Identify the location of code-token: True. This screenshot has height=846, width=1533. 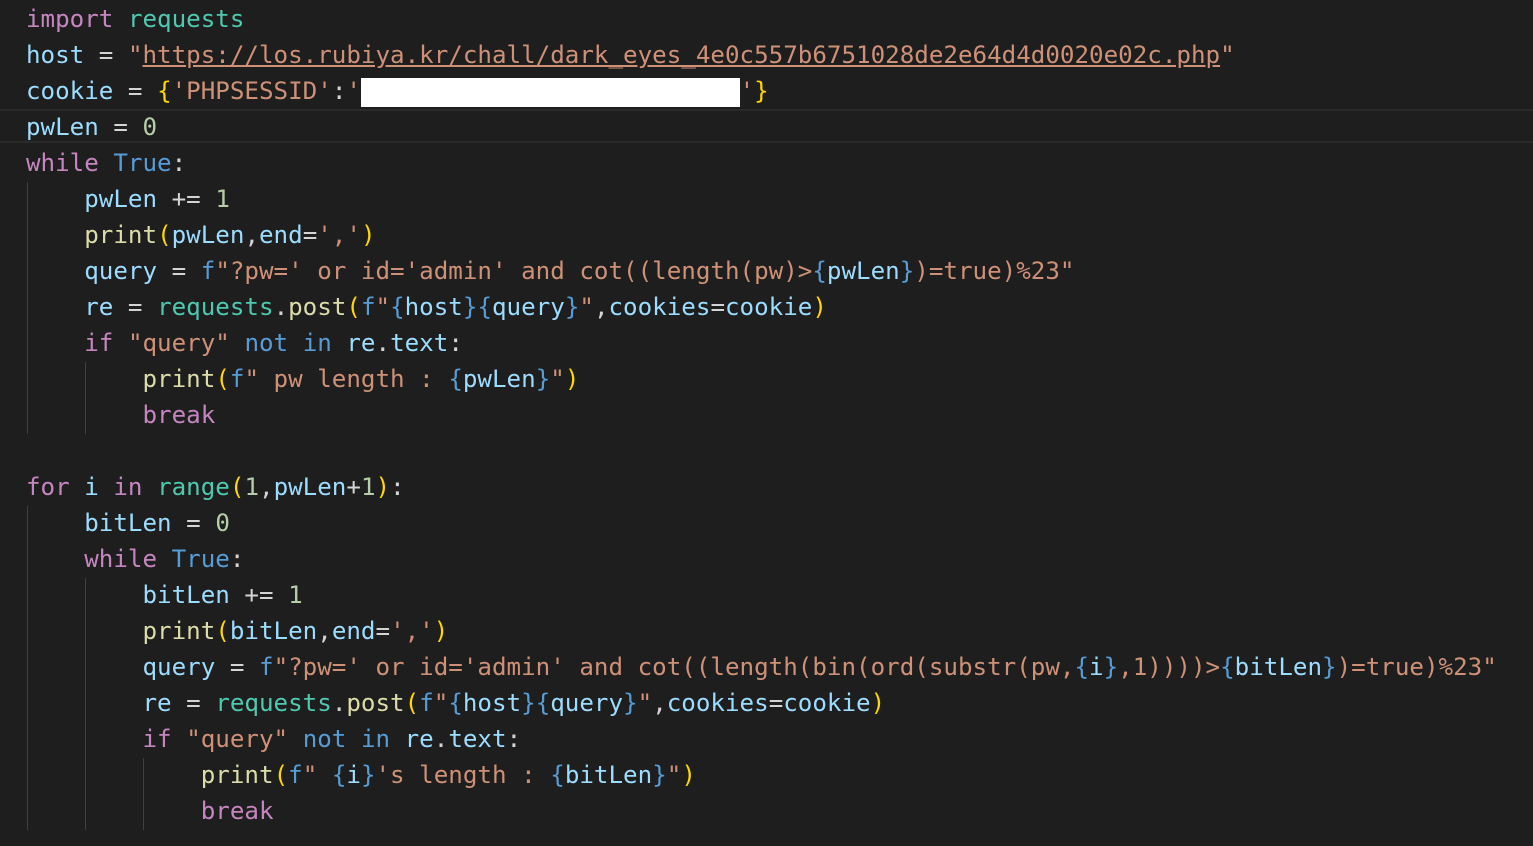
(142, 163).